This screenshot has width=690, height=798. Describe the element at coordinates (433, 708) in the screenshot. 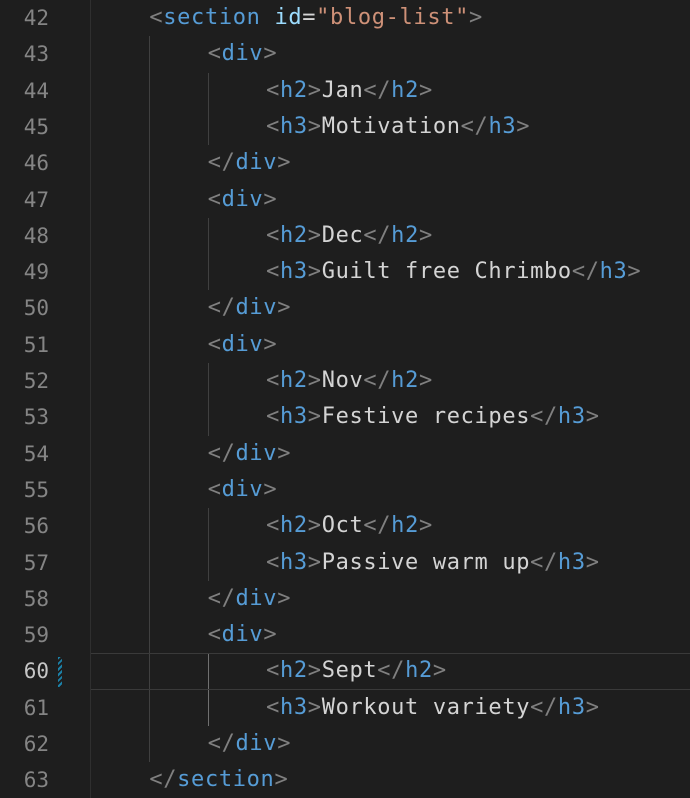

I see `code-text: <h3>Workout variety</h3>` at that location.